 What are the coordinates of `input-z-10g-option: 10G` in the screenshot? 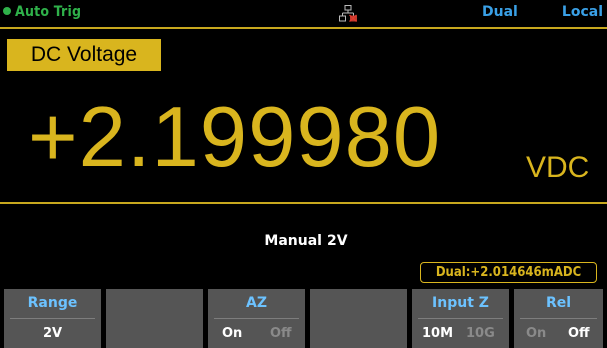 It's located at (480, 333).